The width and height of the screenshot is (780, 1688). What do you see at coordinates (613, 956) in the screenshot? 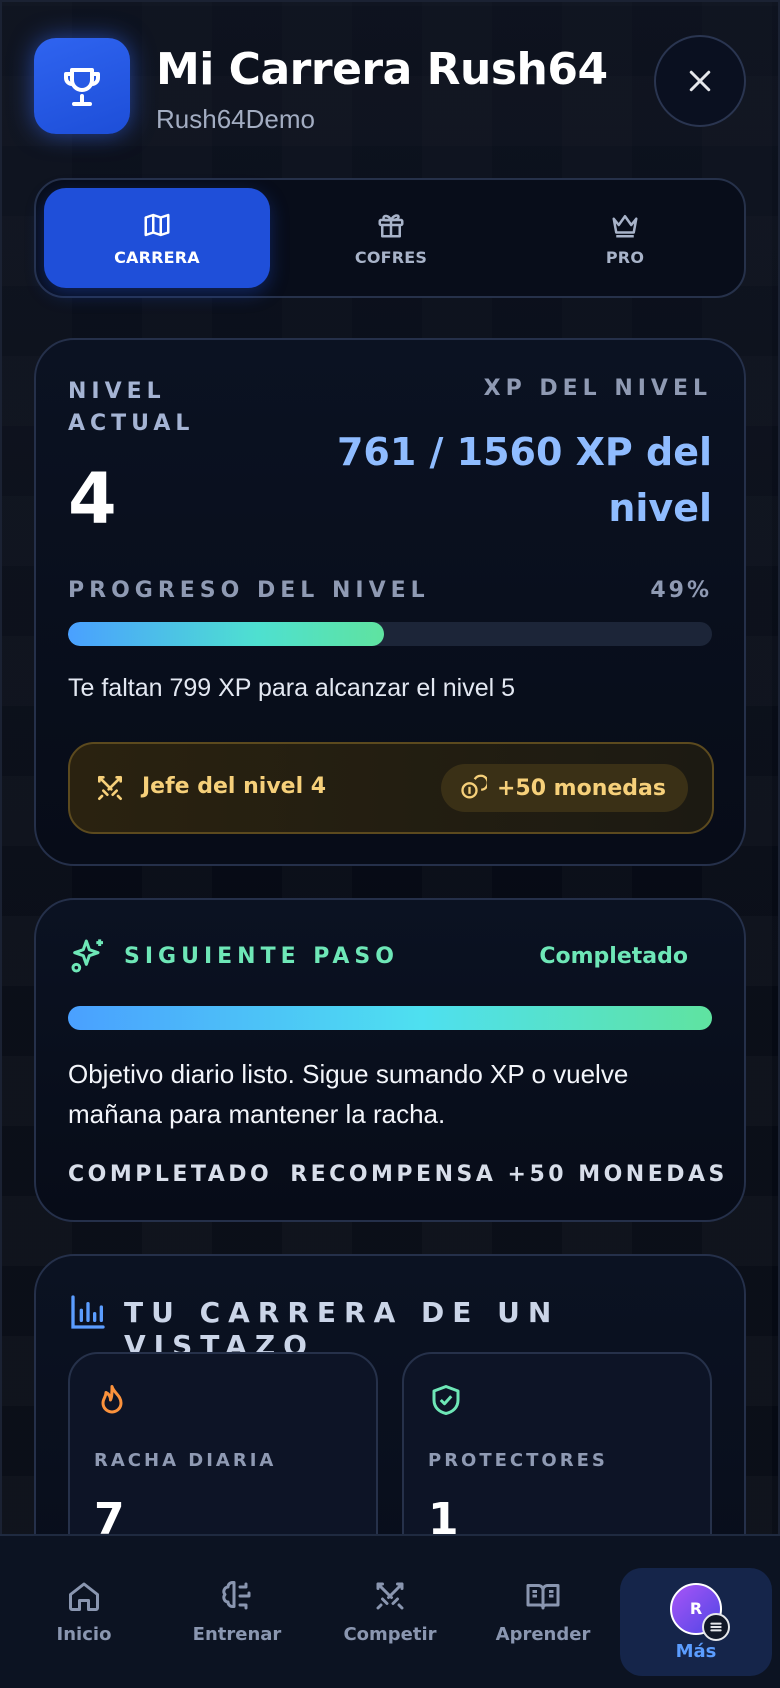
I see `next-step-status: Completado` at bounding box center [613, 956].